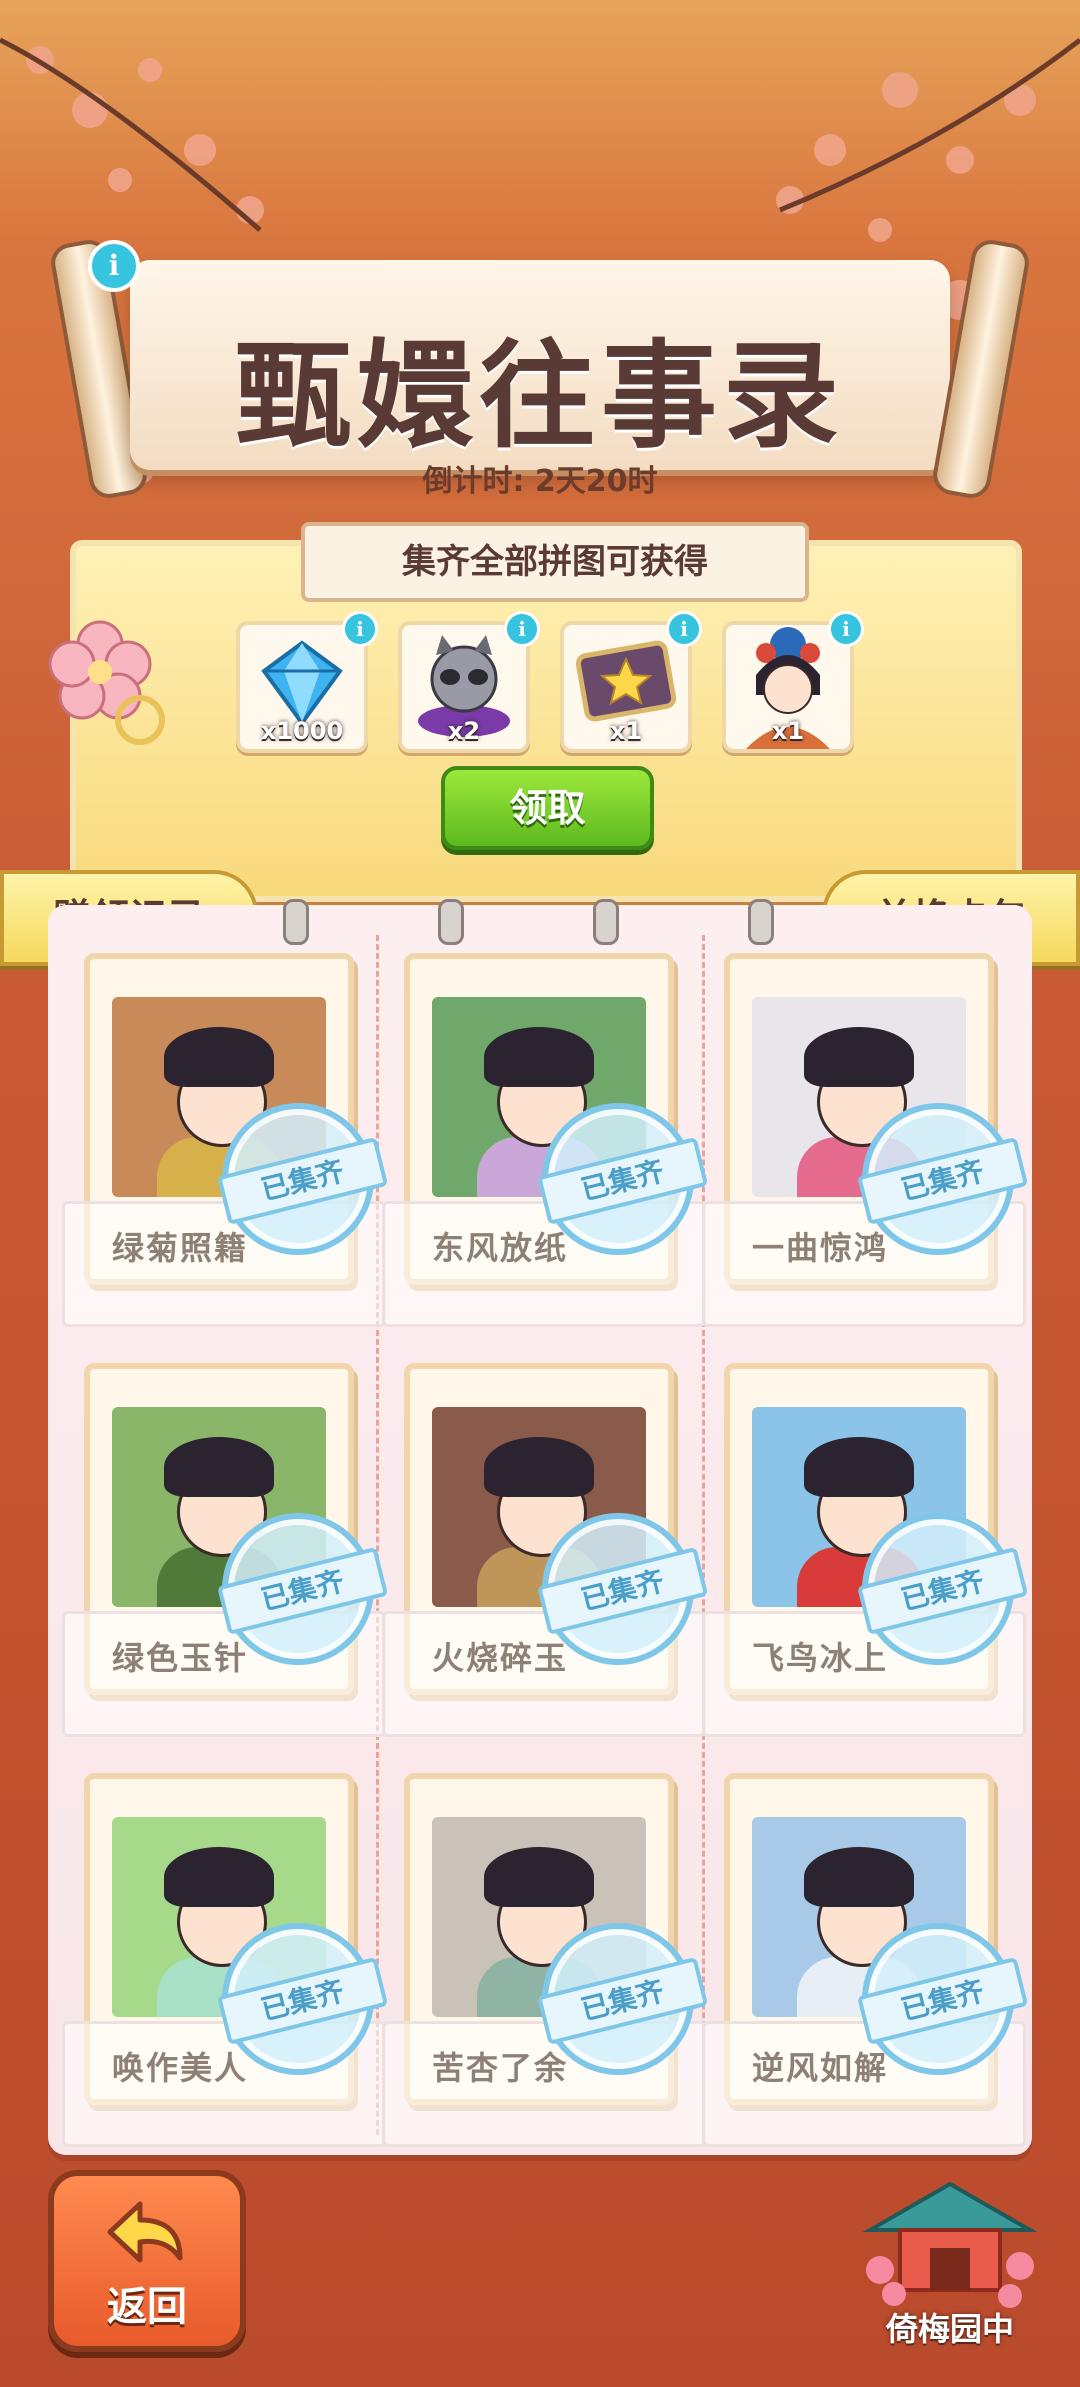  What do you see at coordinates (180, 1248) in the screenshot?
I see `card-name: 绿菊照籍` at bounding box center [180, 1248].